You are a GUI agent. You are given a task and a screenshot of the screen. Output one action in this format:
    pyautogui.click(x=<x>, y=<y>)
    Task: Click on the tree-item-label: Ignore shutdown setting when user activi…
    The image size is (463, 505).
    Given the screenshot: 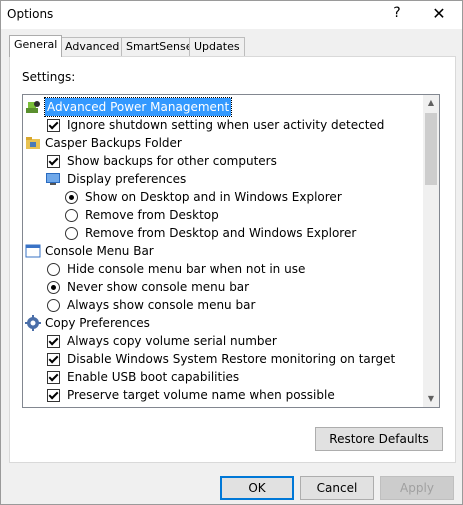 What is the action you would take?
    pyautogui.click(x=226, y=125)
    